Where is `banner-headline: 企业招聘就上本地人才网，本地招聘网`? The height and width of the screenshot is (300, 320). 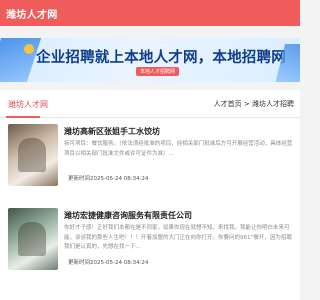
banner-headline: 企业招聘就上本地人才网，本地招聘网 is located at coordinates (161, 58).